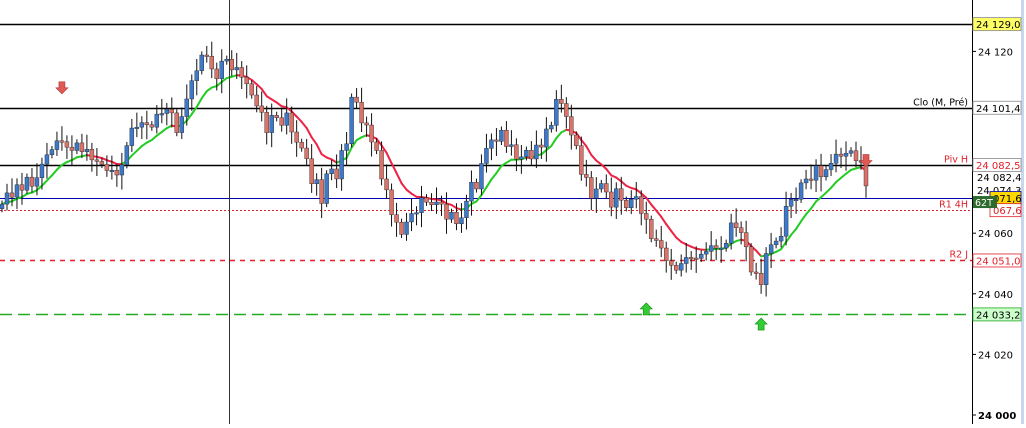 This screenshot has width=1026, height=428. What do you see at coordinates (953, 205) in the screenshot?
I see `level-label-4: R1 4H` at bounding box center [953, 205].